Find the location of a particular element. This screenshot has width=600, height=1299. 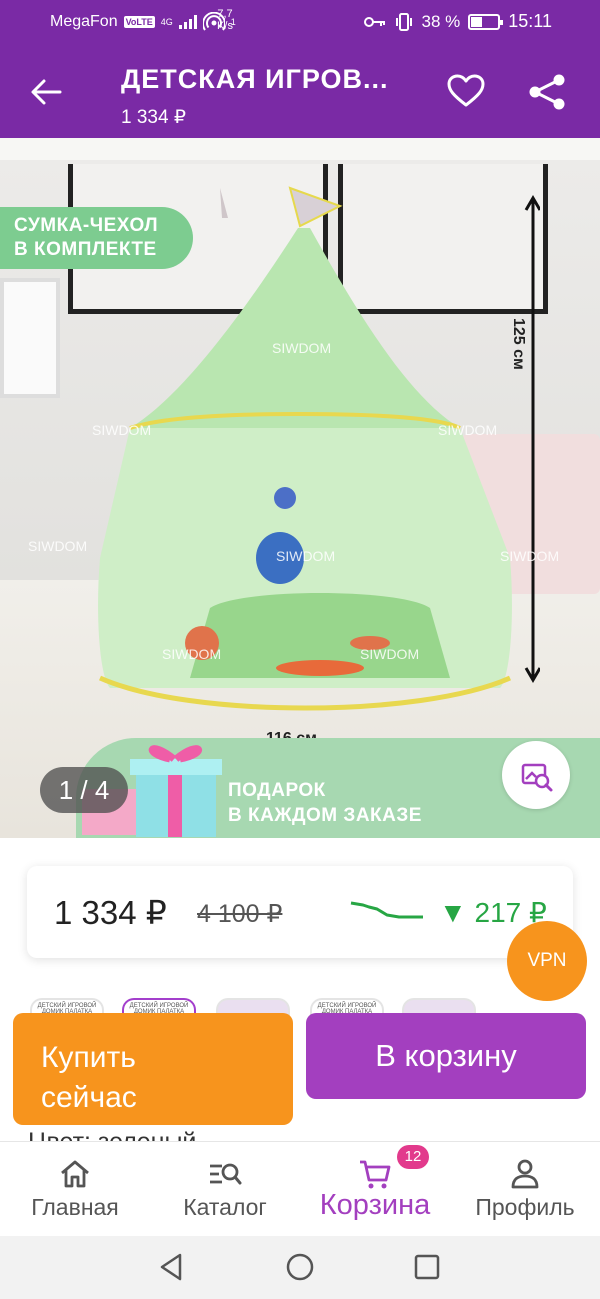

signal-icon is located at coordinates (187, 22).